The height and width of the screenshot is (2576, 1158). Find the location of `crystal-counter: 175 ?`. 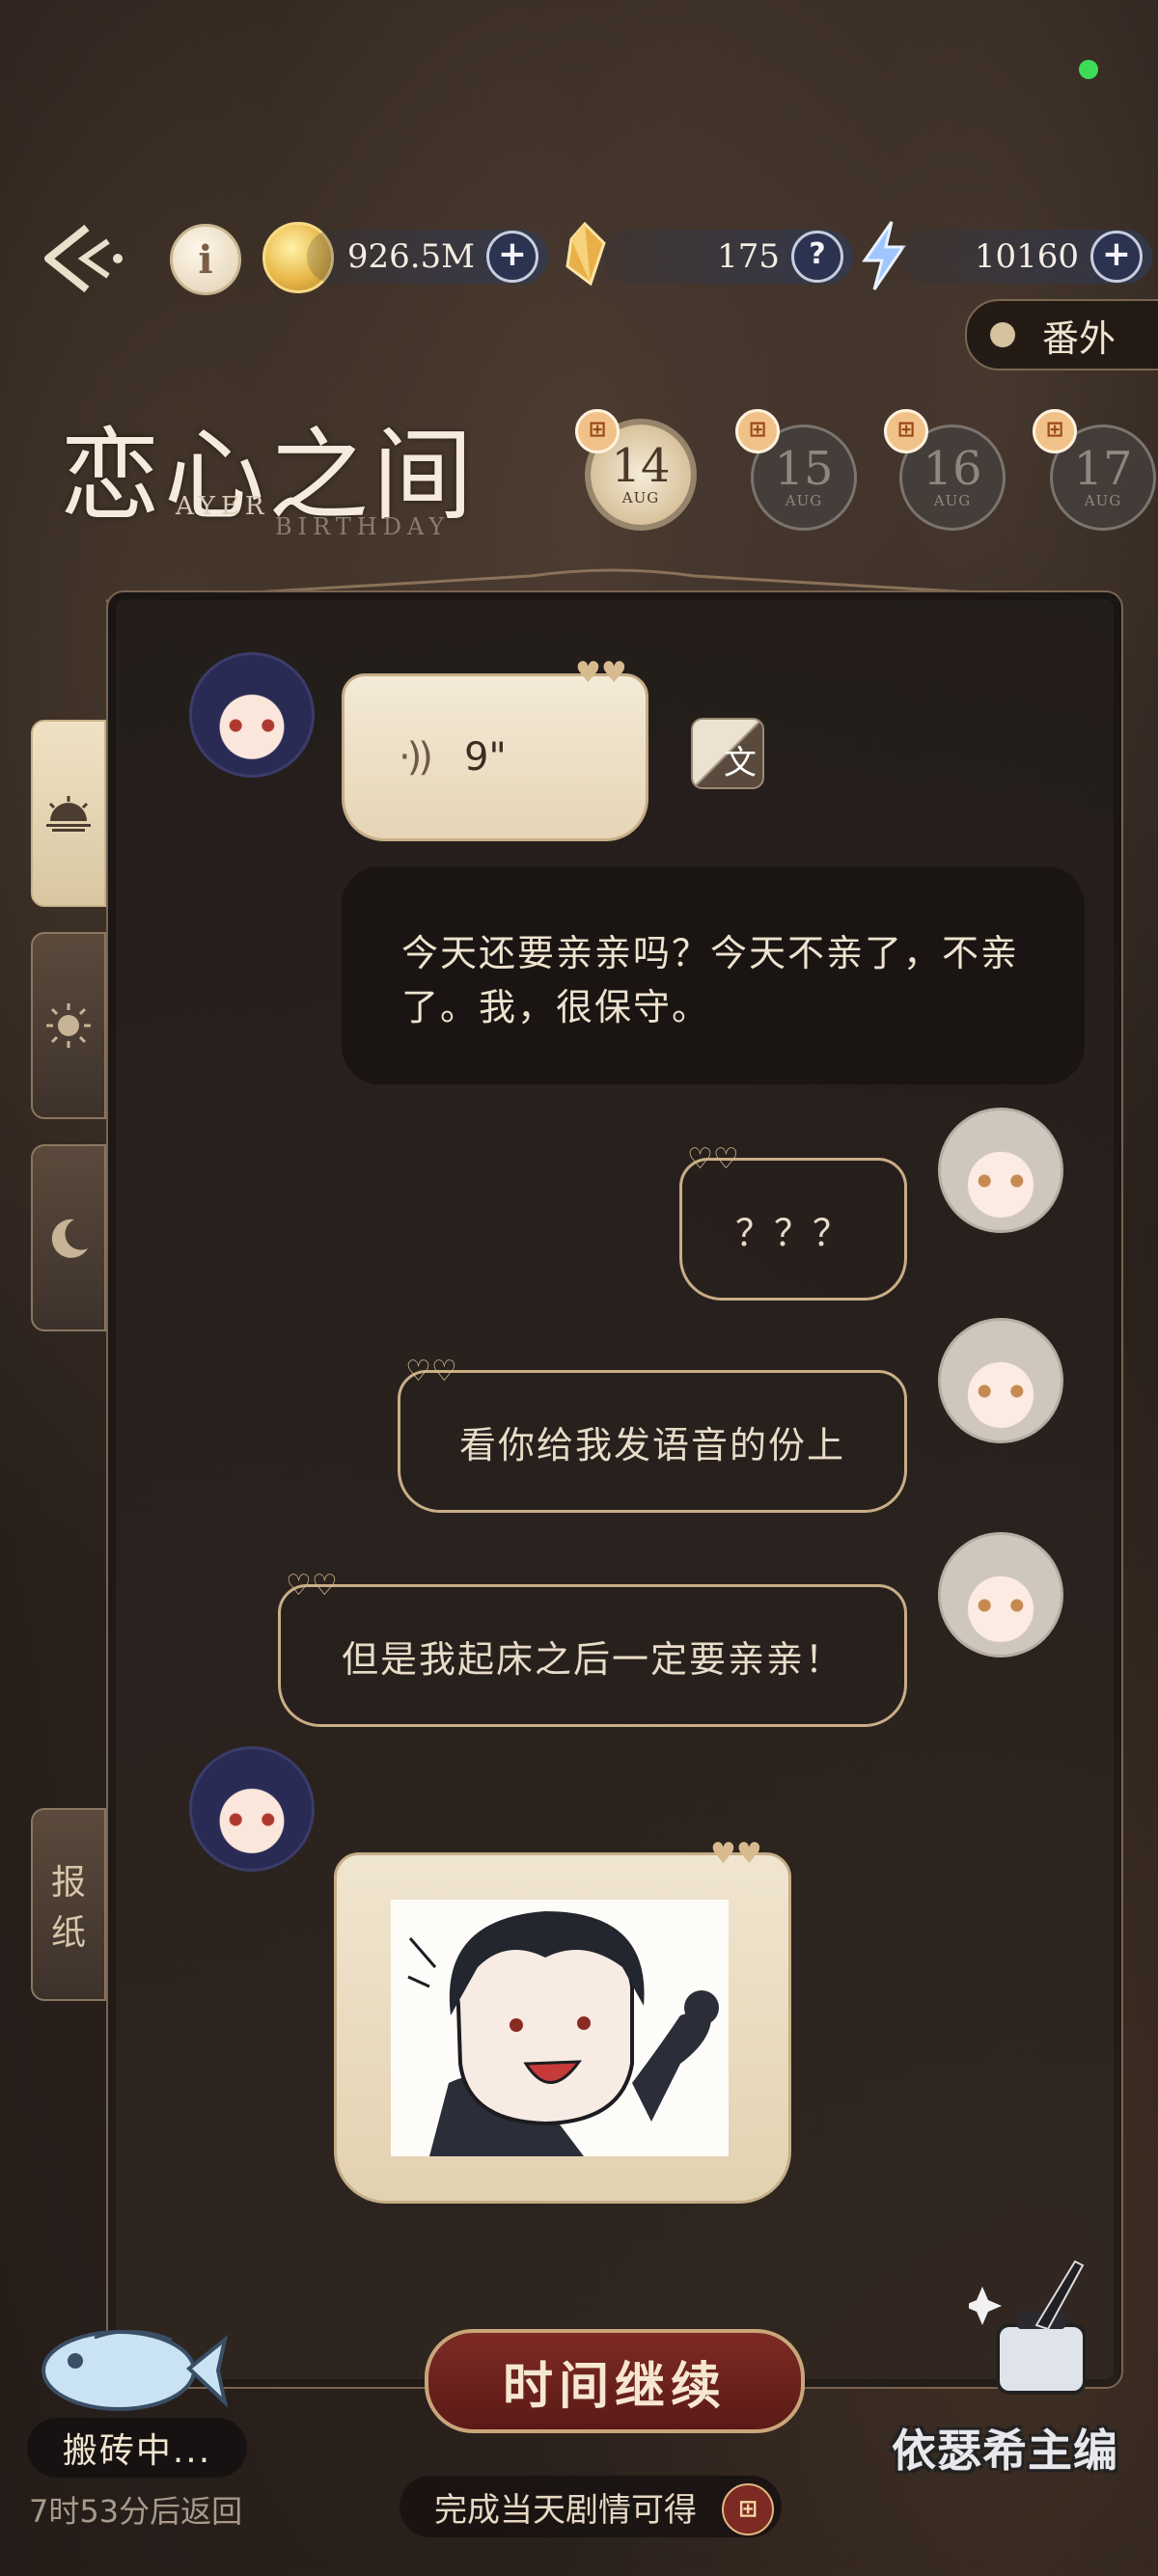

crystal-counter: 175 ? is located at coordinates (727, 257).